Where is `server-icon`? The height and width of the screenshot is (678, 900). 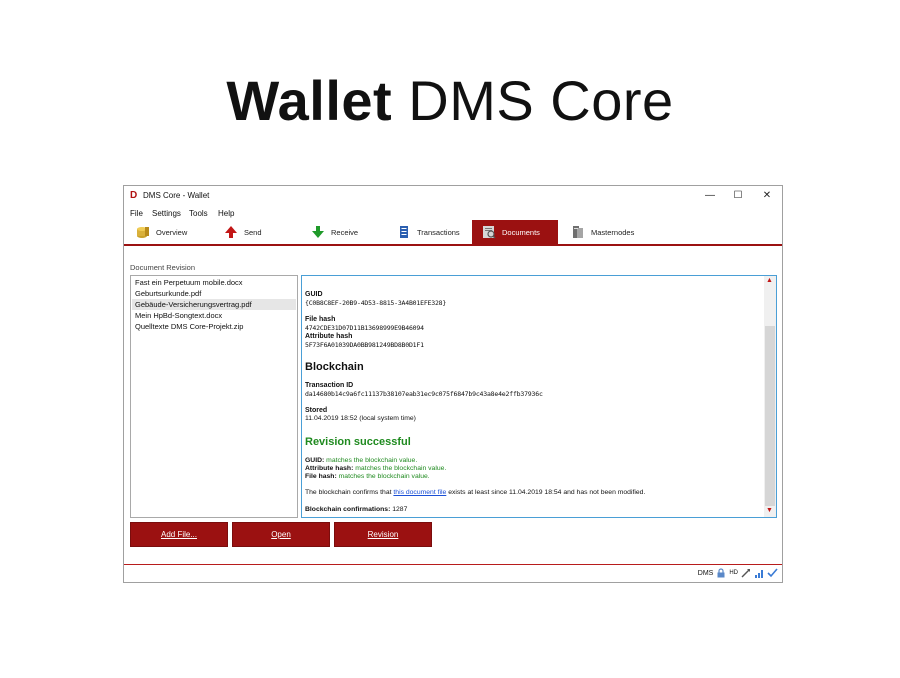
server-icon is located at coordinates (578, 232).